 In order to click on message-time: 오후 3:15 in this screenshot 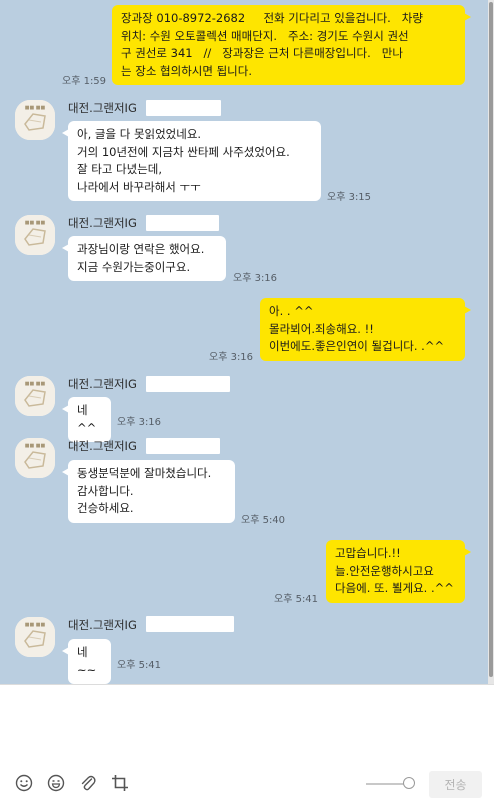, I will do `click(349, 197)`.